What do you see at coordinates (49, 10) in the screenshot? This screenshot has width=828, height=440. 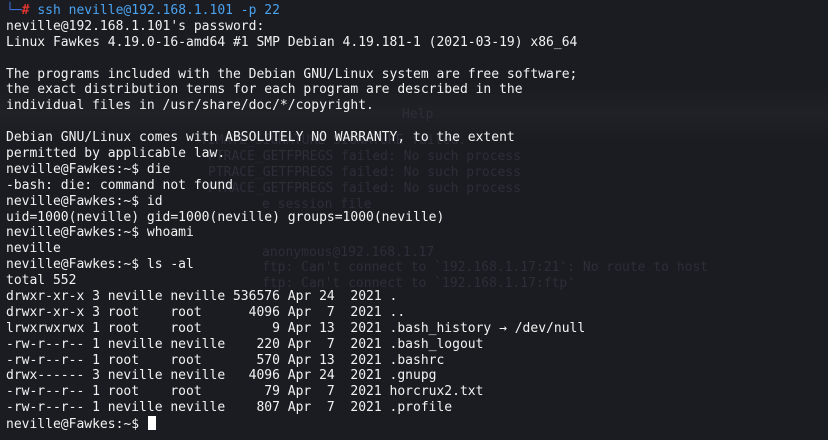 I see `ssh-command: ssh` at bounding box center [49, 10].